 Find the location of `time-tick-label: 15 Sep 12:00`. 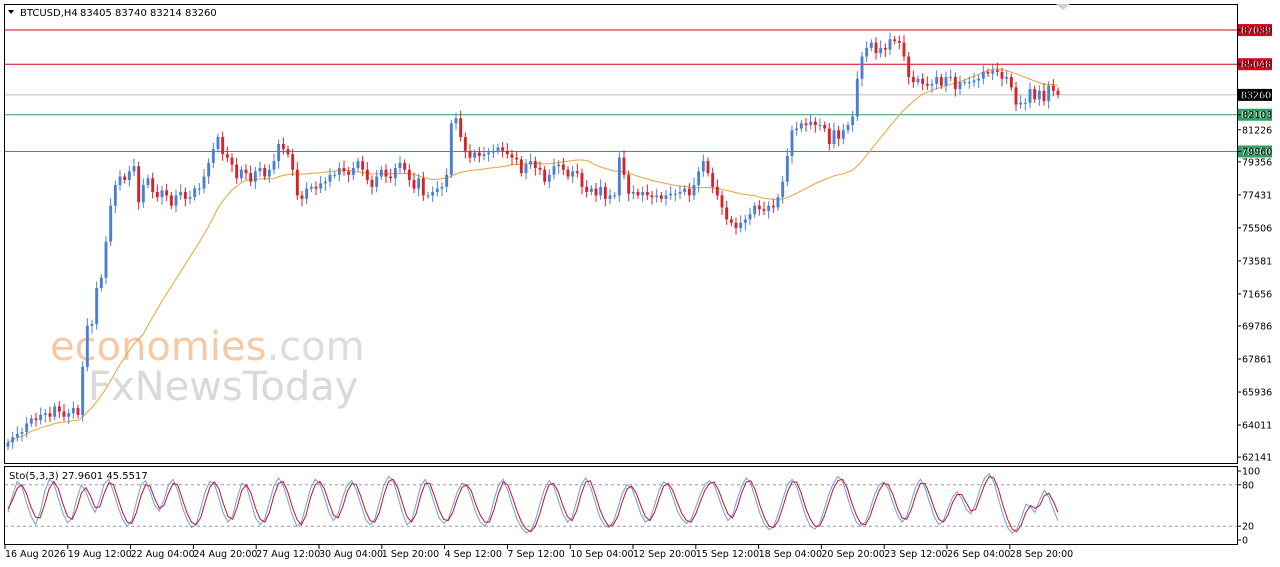

time-tick-label: 15 Sep 12:00 is located at coordinates (727, 554).